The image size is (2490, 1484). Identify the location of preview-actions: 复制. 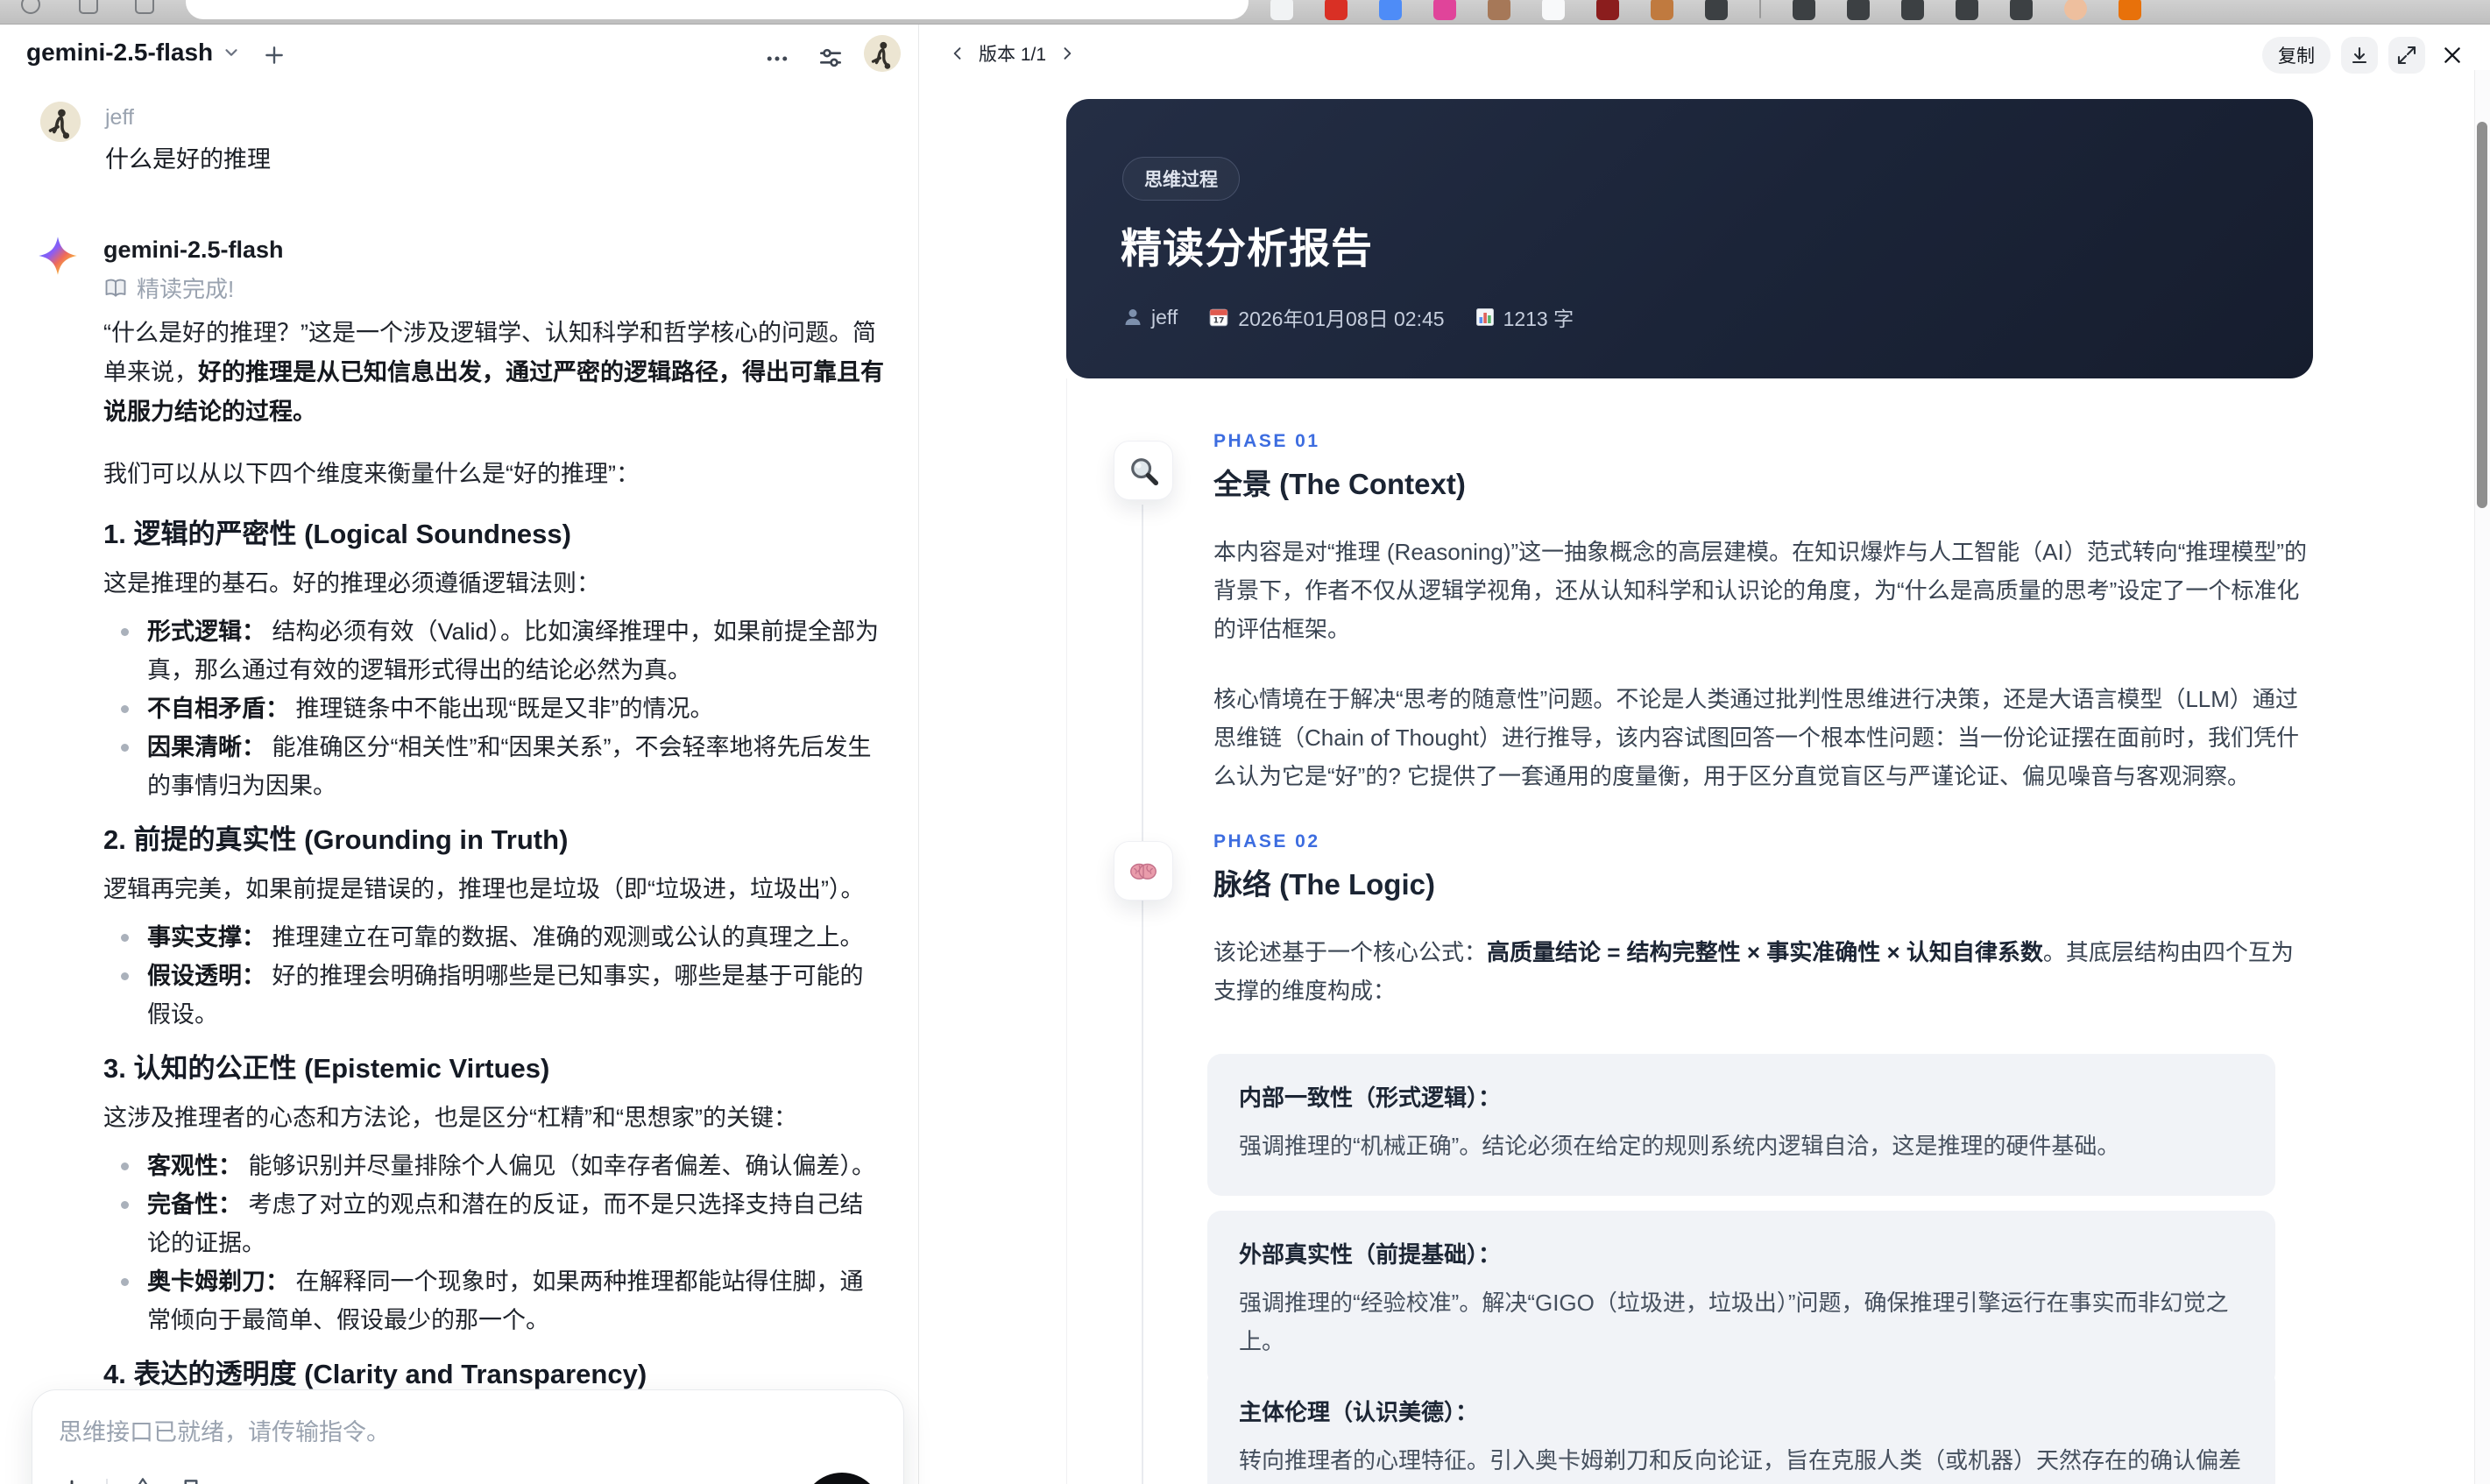
(2365, 56).